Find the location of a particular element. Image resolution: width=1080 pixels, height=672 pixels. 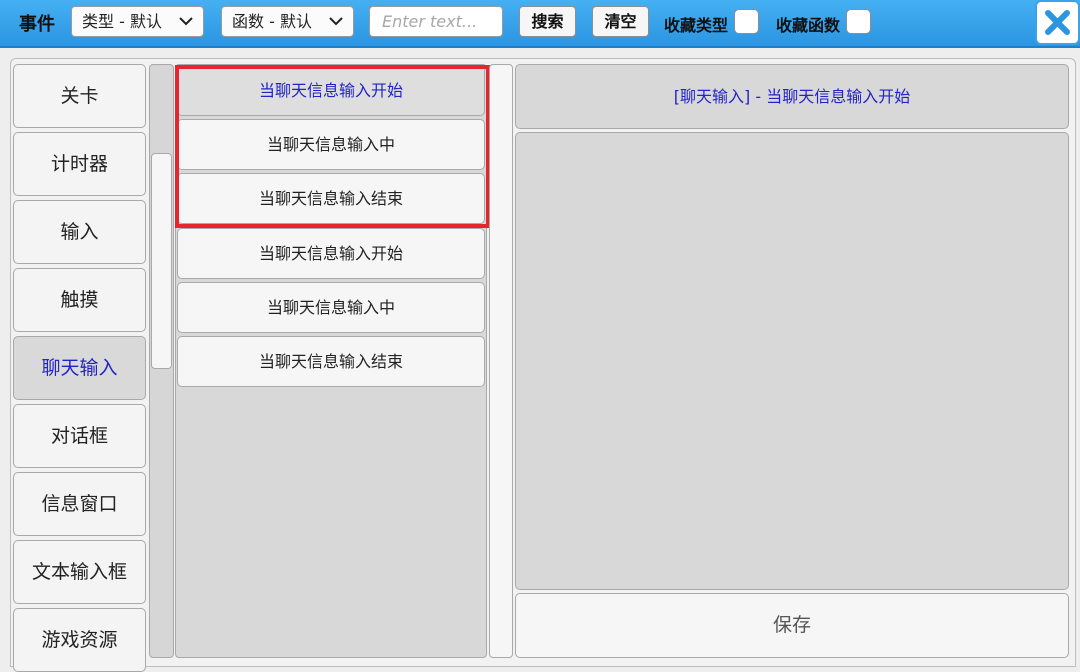

detail-title: [聊天输入] - 当聊天信息输入开始 is located at coordinates (792, 96).